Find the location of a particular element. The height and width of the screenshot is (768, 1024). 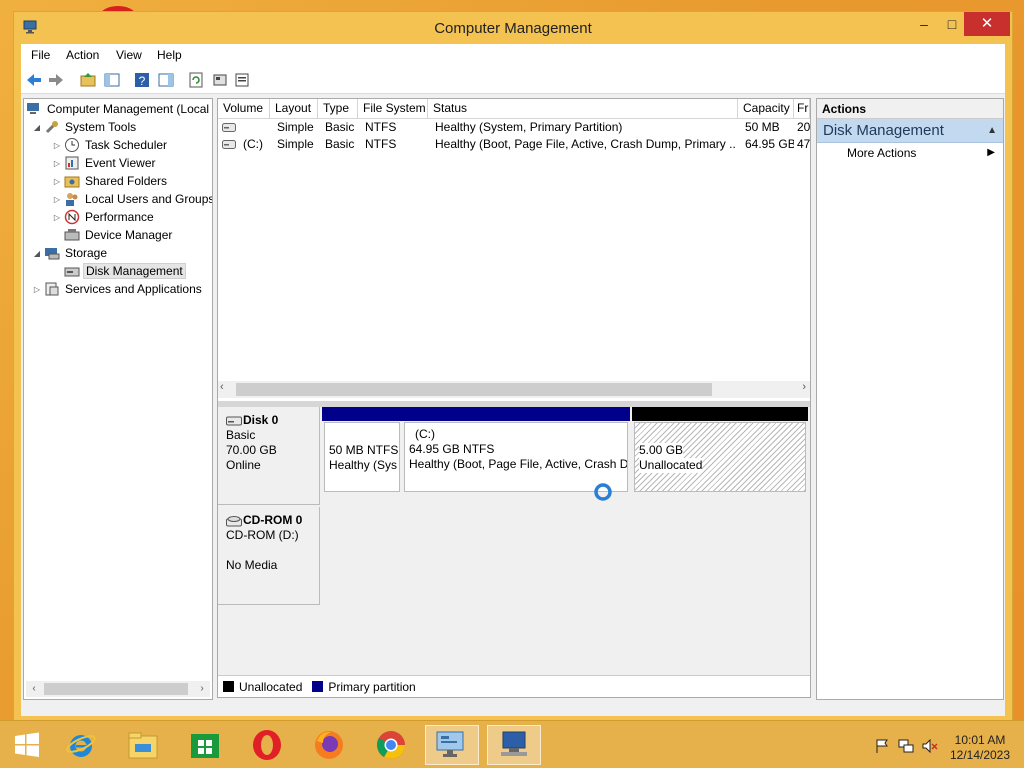

column-header-capacity: Capacity is located at coordinates (766, 109).